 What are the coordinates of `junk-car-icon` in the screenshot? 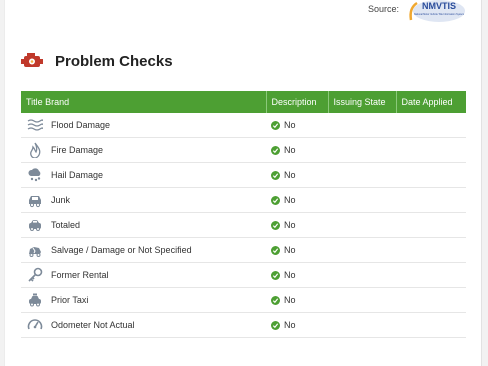 It's located at (35, 200).